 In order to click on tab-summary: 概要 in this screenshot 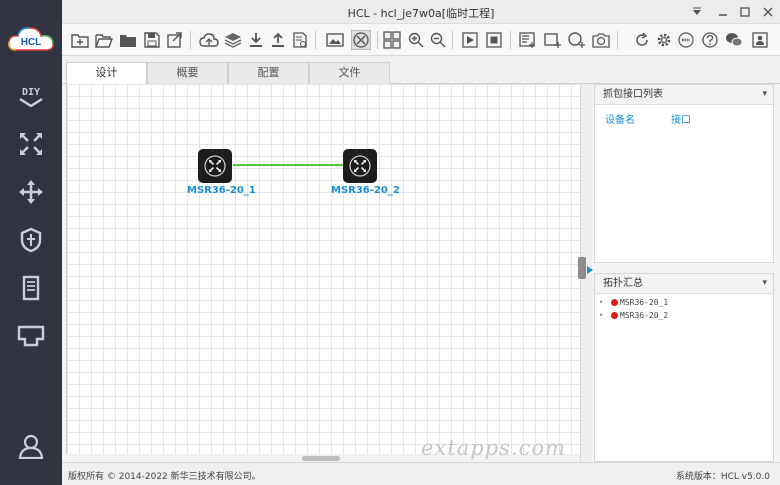, I will do `click(187, 73)`.